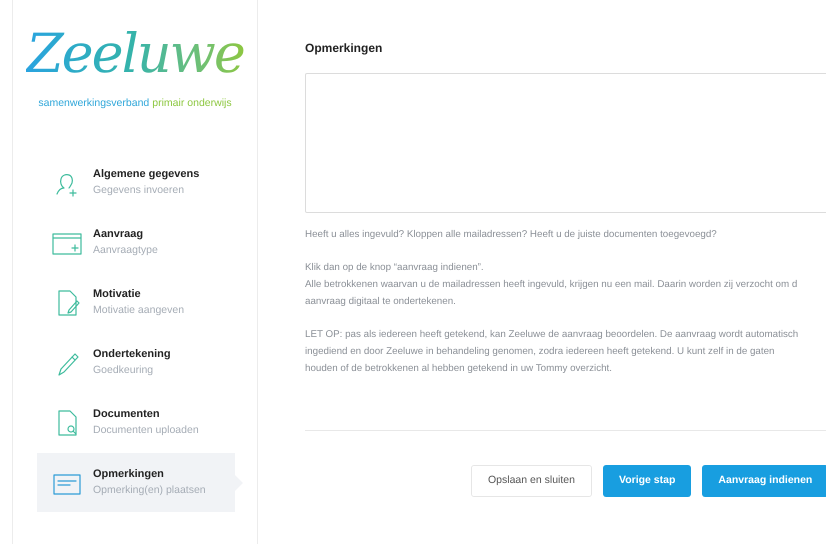  I want to click on step-item: Algemene gegevens Gegevens invoeren, so click(136, 182).